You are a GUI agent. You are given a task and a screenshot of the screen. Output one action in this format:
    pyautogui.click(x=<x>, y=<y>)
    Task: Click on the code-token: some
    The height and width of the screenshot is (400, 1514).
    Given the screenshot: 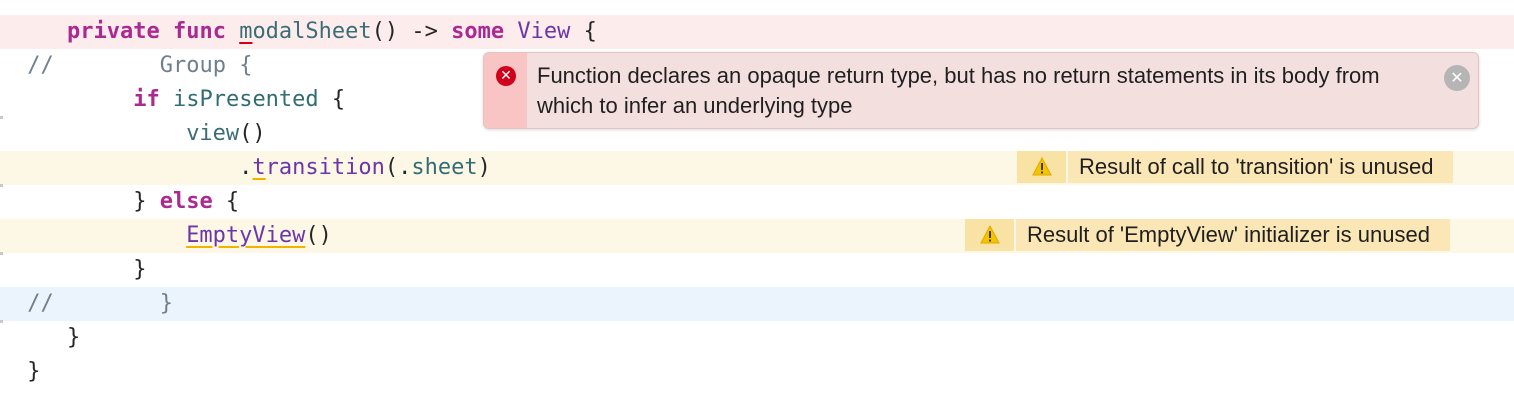 What is the action you would take?
    pyautogui.click(x=478, y=31)
    